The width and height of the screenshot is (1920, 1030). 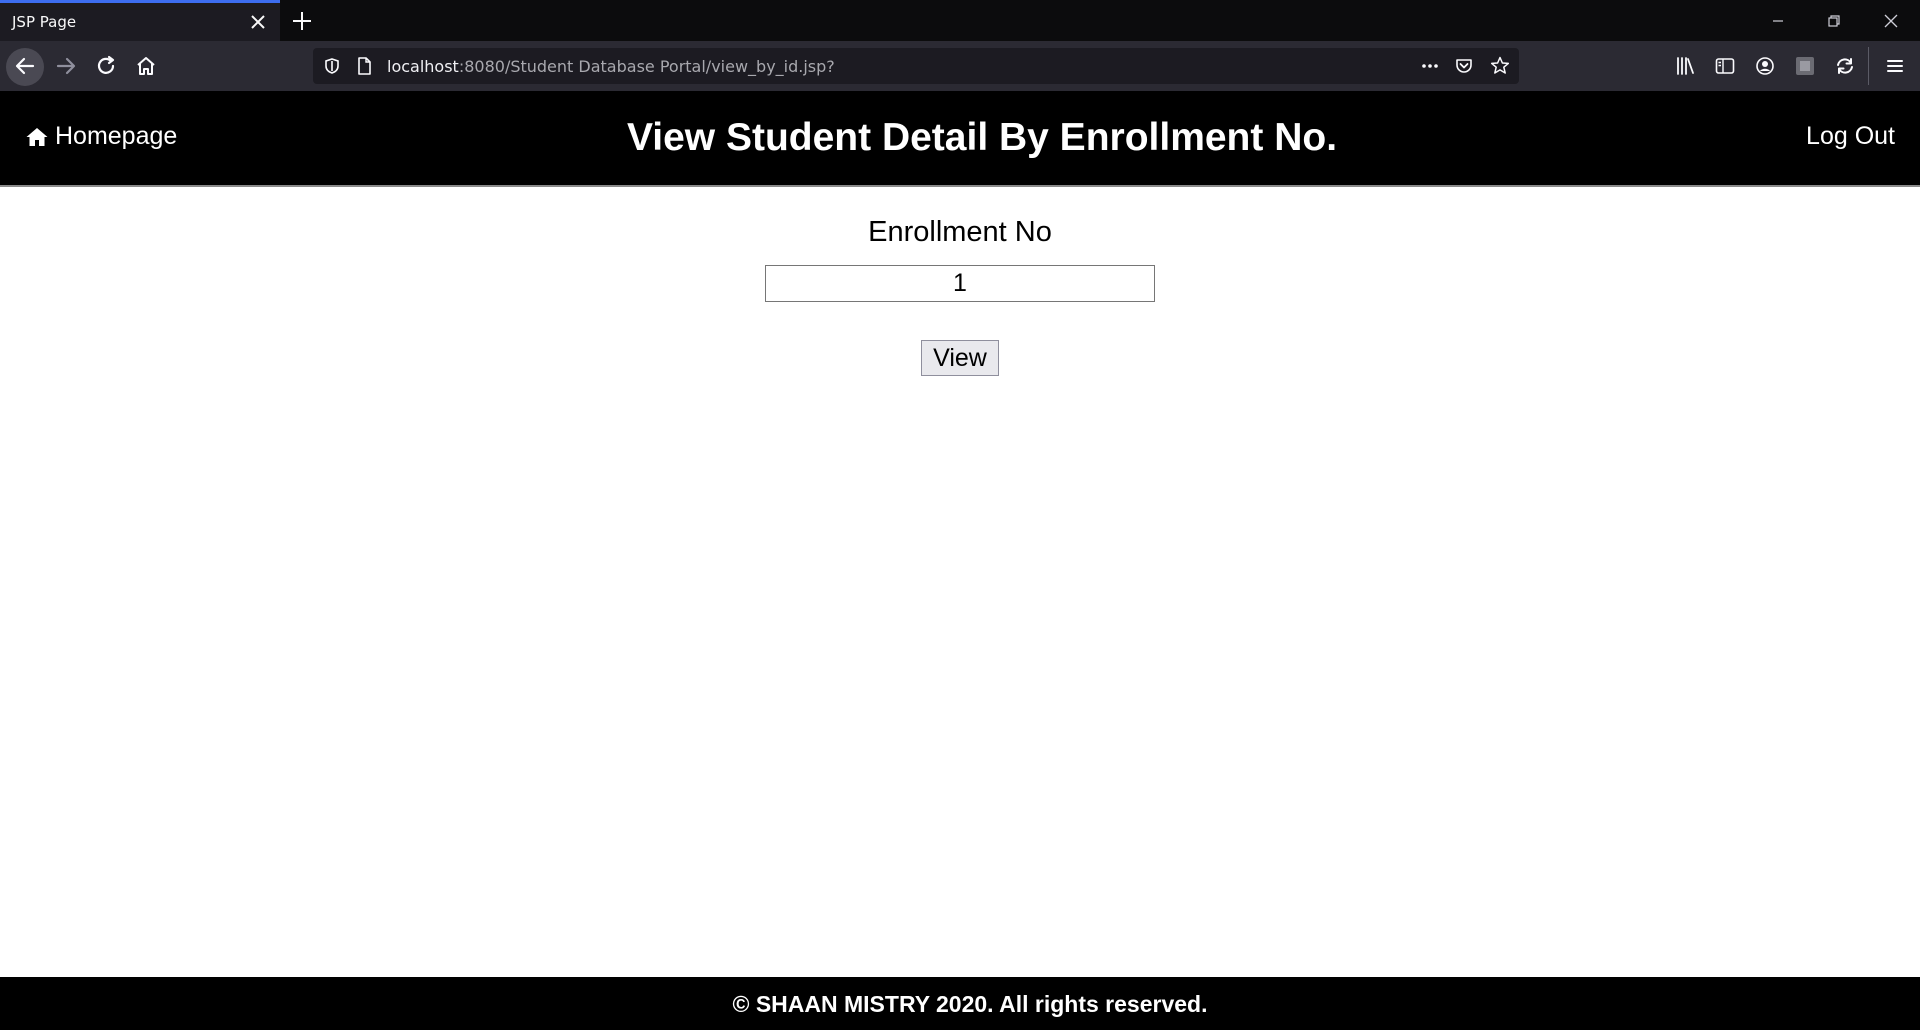 What do you see at coordinates (1430, 66) in the screenshot?
I see `page-actions-more-icon` at bounding box center [1430, 66].